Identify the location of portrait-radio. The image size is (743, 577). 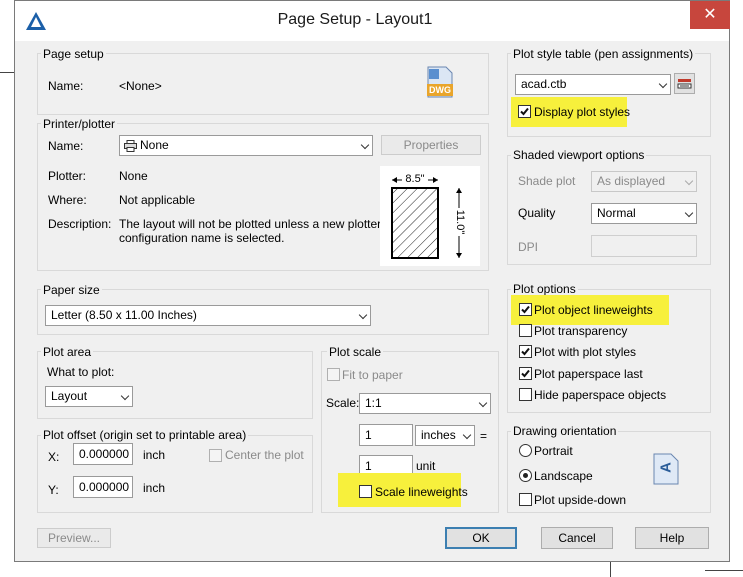
(525, 450).